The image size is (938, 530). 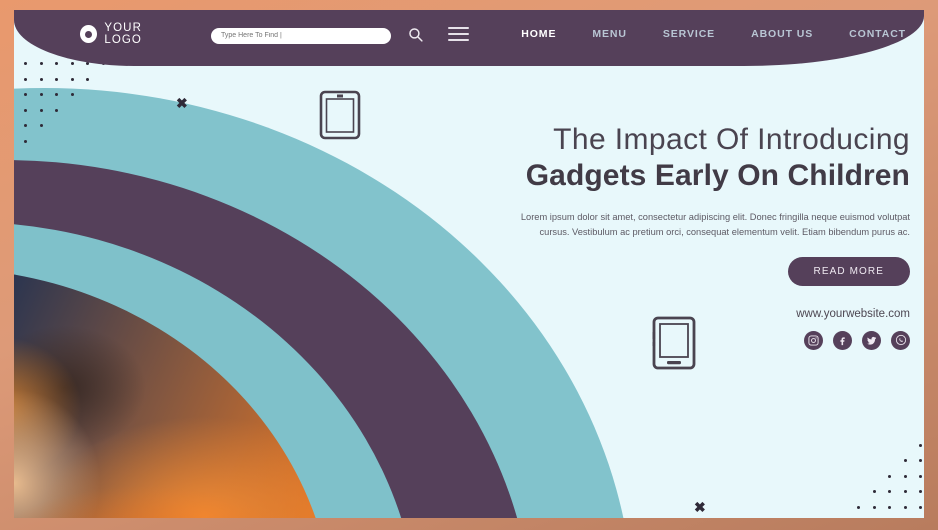 I want to click on page-title-line1: The Impact Of Introducing, so click(x=731, y=139).